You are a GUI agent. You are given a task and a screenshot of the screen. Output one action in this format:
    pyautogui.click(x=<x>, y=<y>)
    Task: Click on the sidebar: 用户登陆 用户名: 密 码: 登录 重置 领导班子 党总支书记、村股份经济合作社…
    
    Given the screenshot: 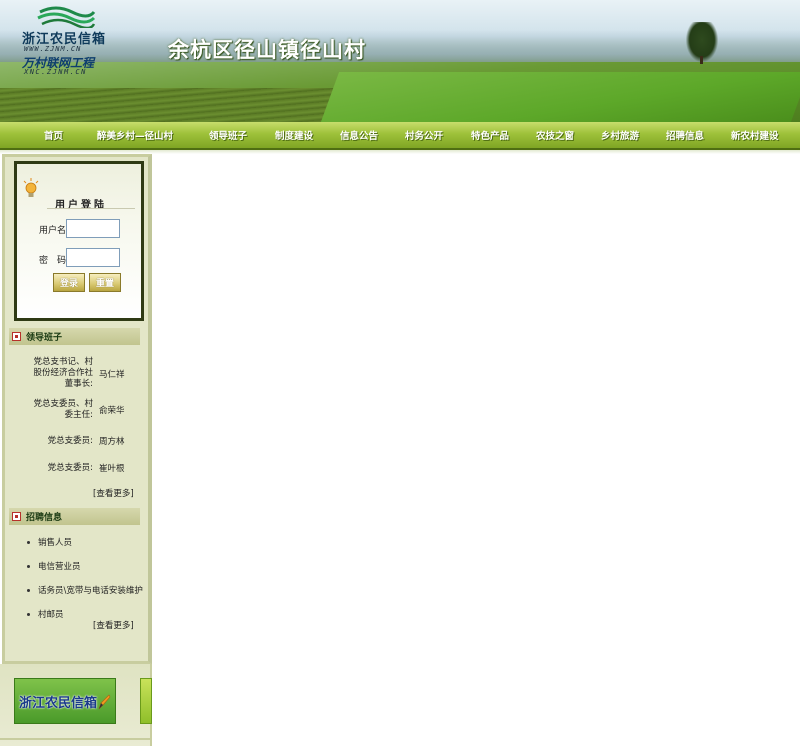 What is the action you would take?
    pyautogui.click(x=77, y=409)
    